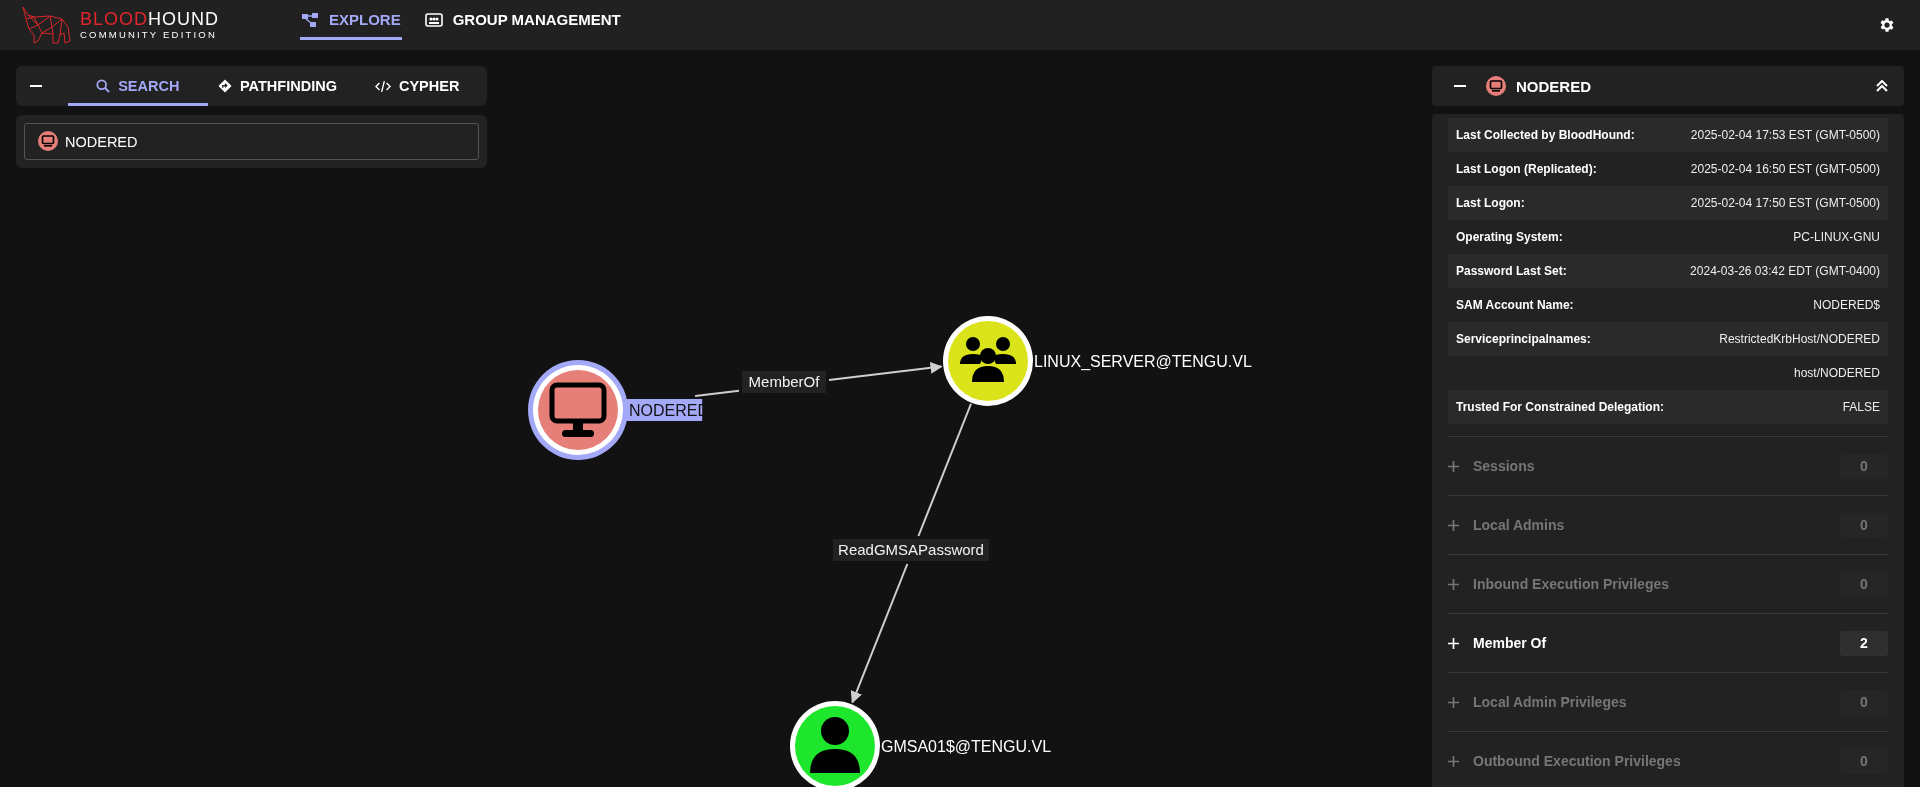 This screenshot has width=1920, height=787. Describe the element at coordinates (1668, 466) in the screenshot. I see `section-row: Sessions 0` at that location.